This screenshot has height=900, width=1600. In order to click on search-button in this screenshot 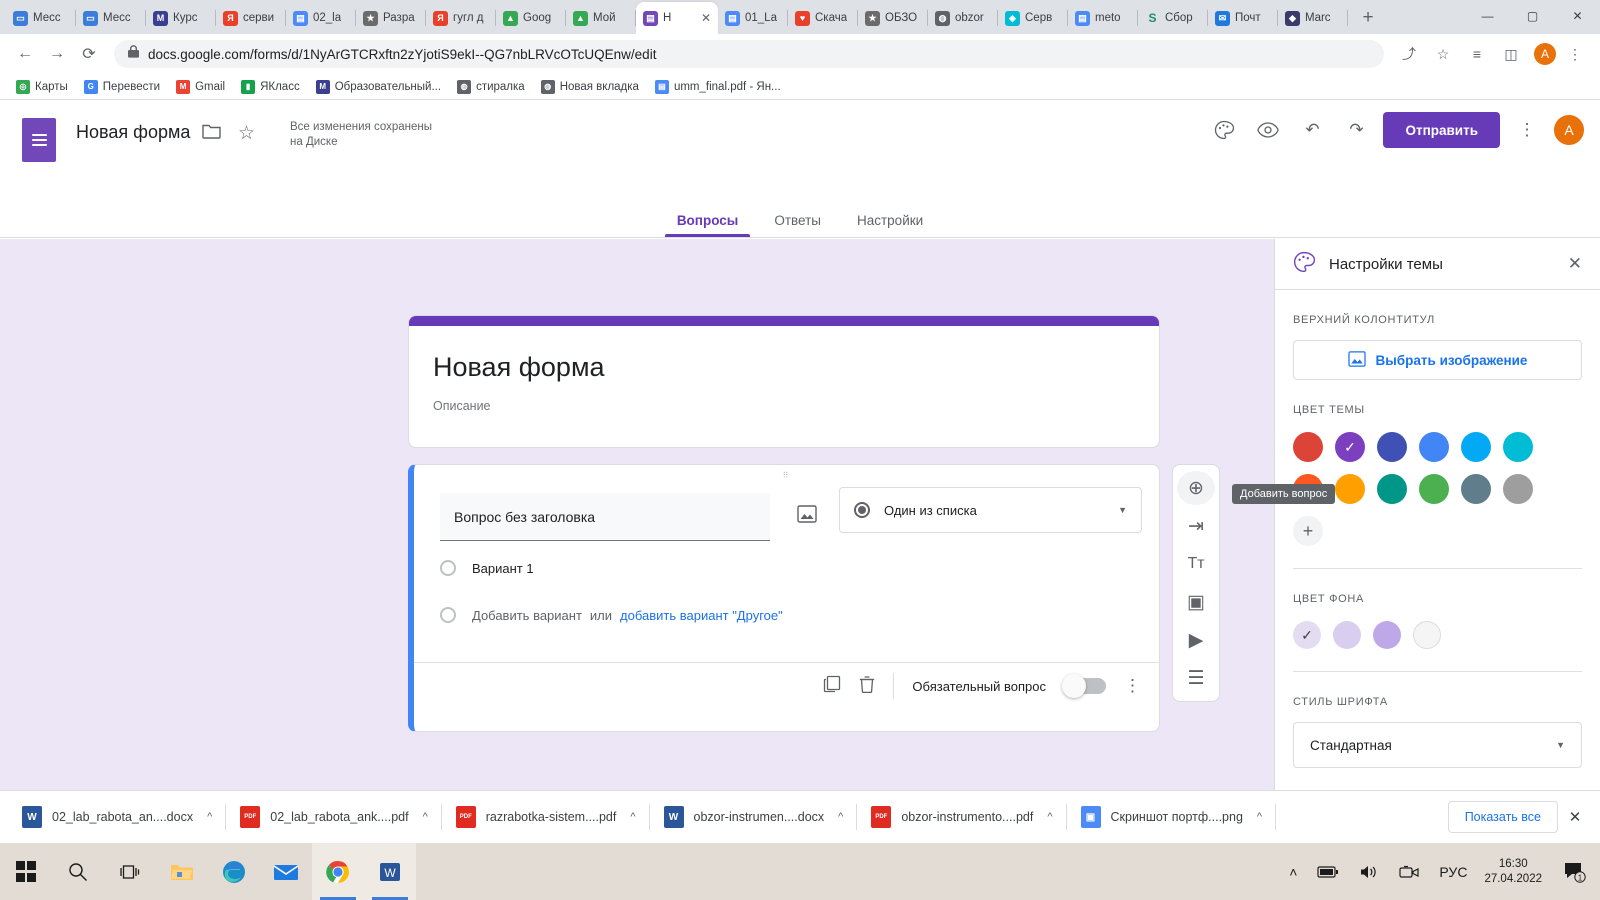, I will do `click(78, 871)`.